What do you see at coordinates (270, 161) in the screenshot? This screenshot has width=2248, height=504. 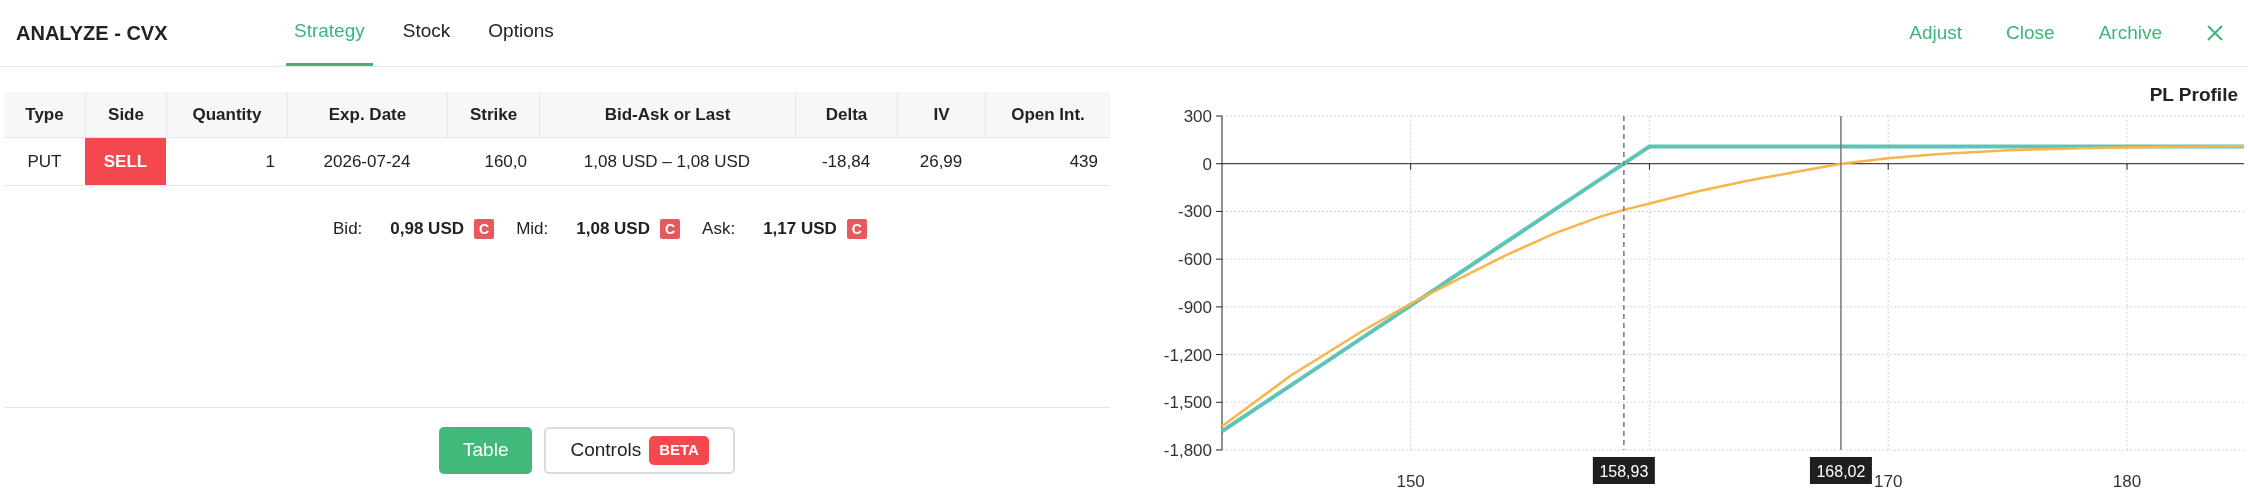 I see `table-cell-text: 1` at bounding box center [270, 161].